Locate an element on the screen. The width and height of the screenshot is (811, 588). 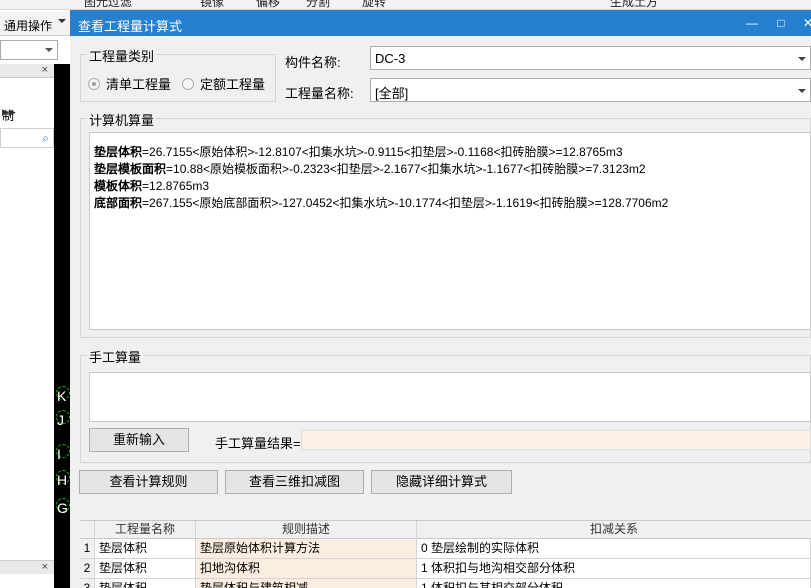
dialog-titlebar: 查看工程量计算式 — □ ✕ is located at coordinates (440, 23).